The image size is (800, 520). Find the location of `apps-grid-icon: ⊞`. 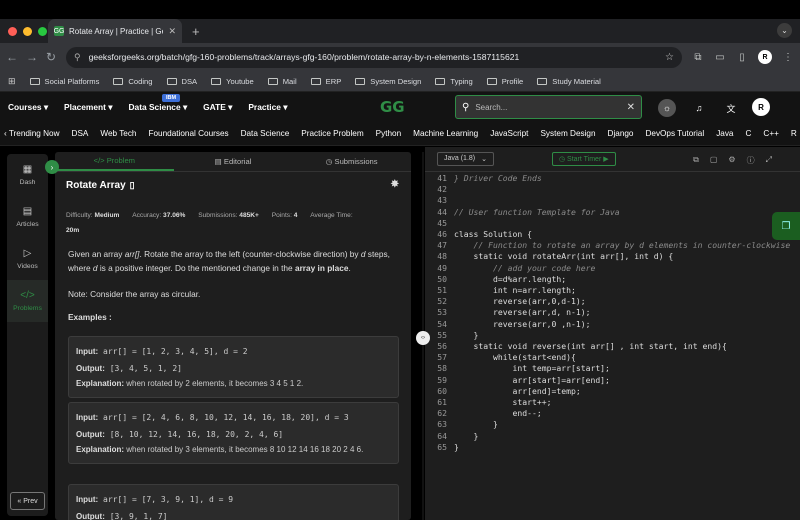

apps-grid-icon: ⊞ is located at coordinates (12, 81).